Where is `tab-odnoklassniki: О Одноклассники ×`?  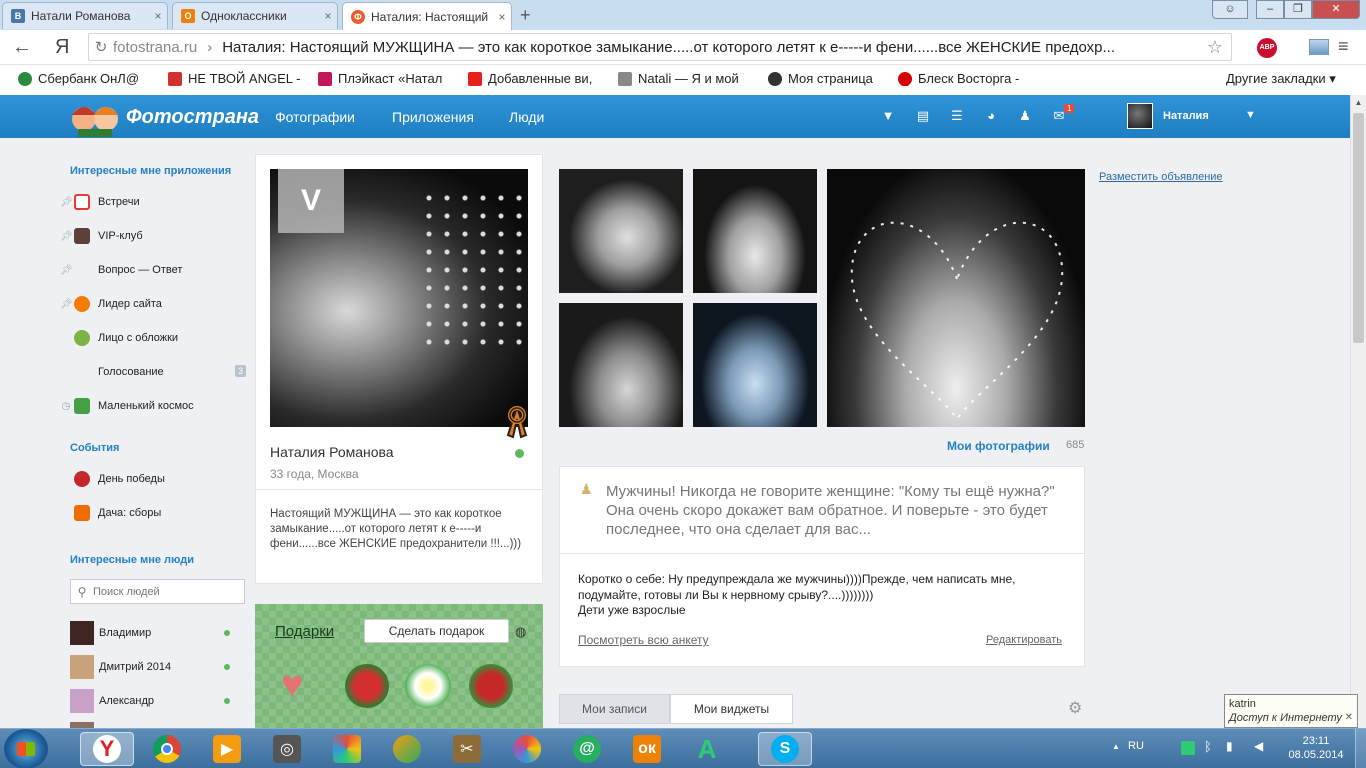
tab-odnoklassniki: О Одноклассники × is located at coordinates (255, 15).